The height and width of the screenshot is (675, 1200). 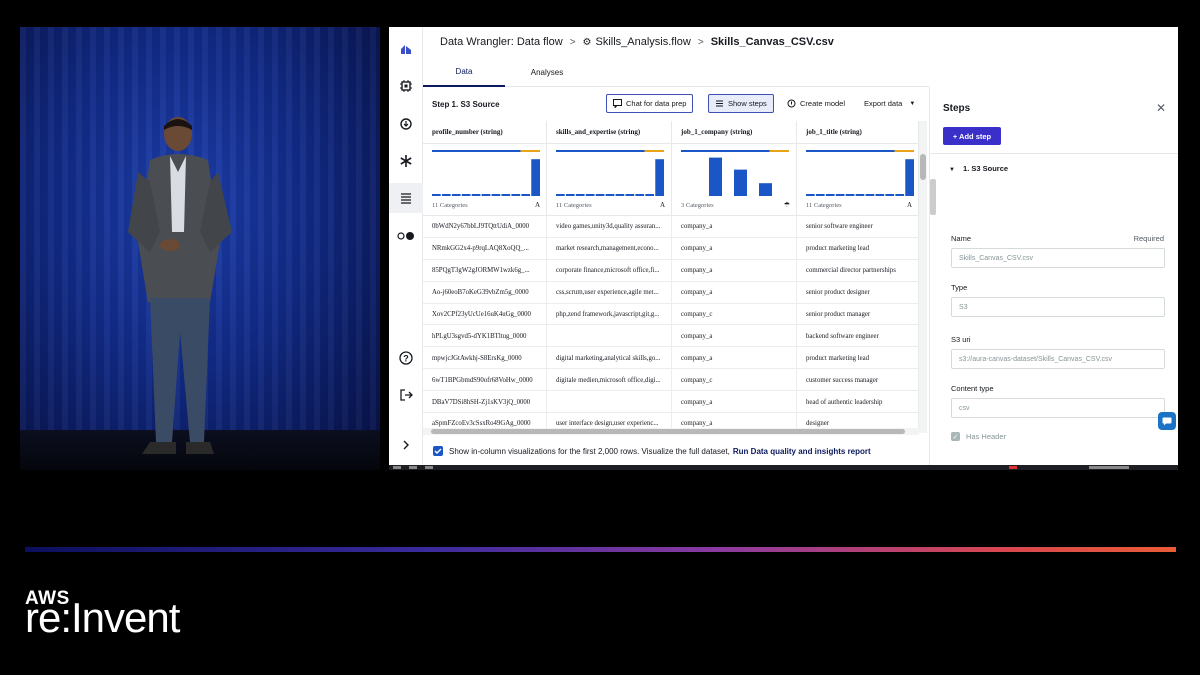 What do you see at coordinates (643, 42) in the screenshot?
I see `breadcrumb-flow-file: Skills_Analysis.flow` at bounding box center [643, 42].